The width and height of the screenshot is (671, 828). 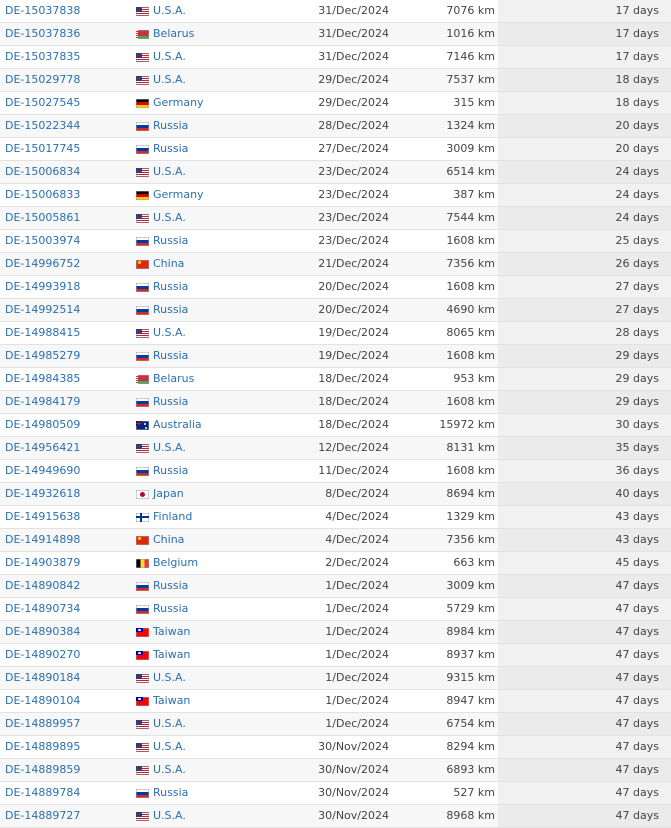 What do you see at coordinates (42, 678) in the screenshot?
I see `postcard-id-link: DE-14890184` at bounding box center [42, 678].